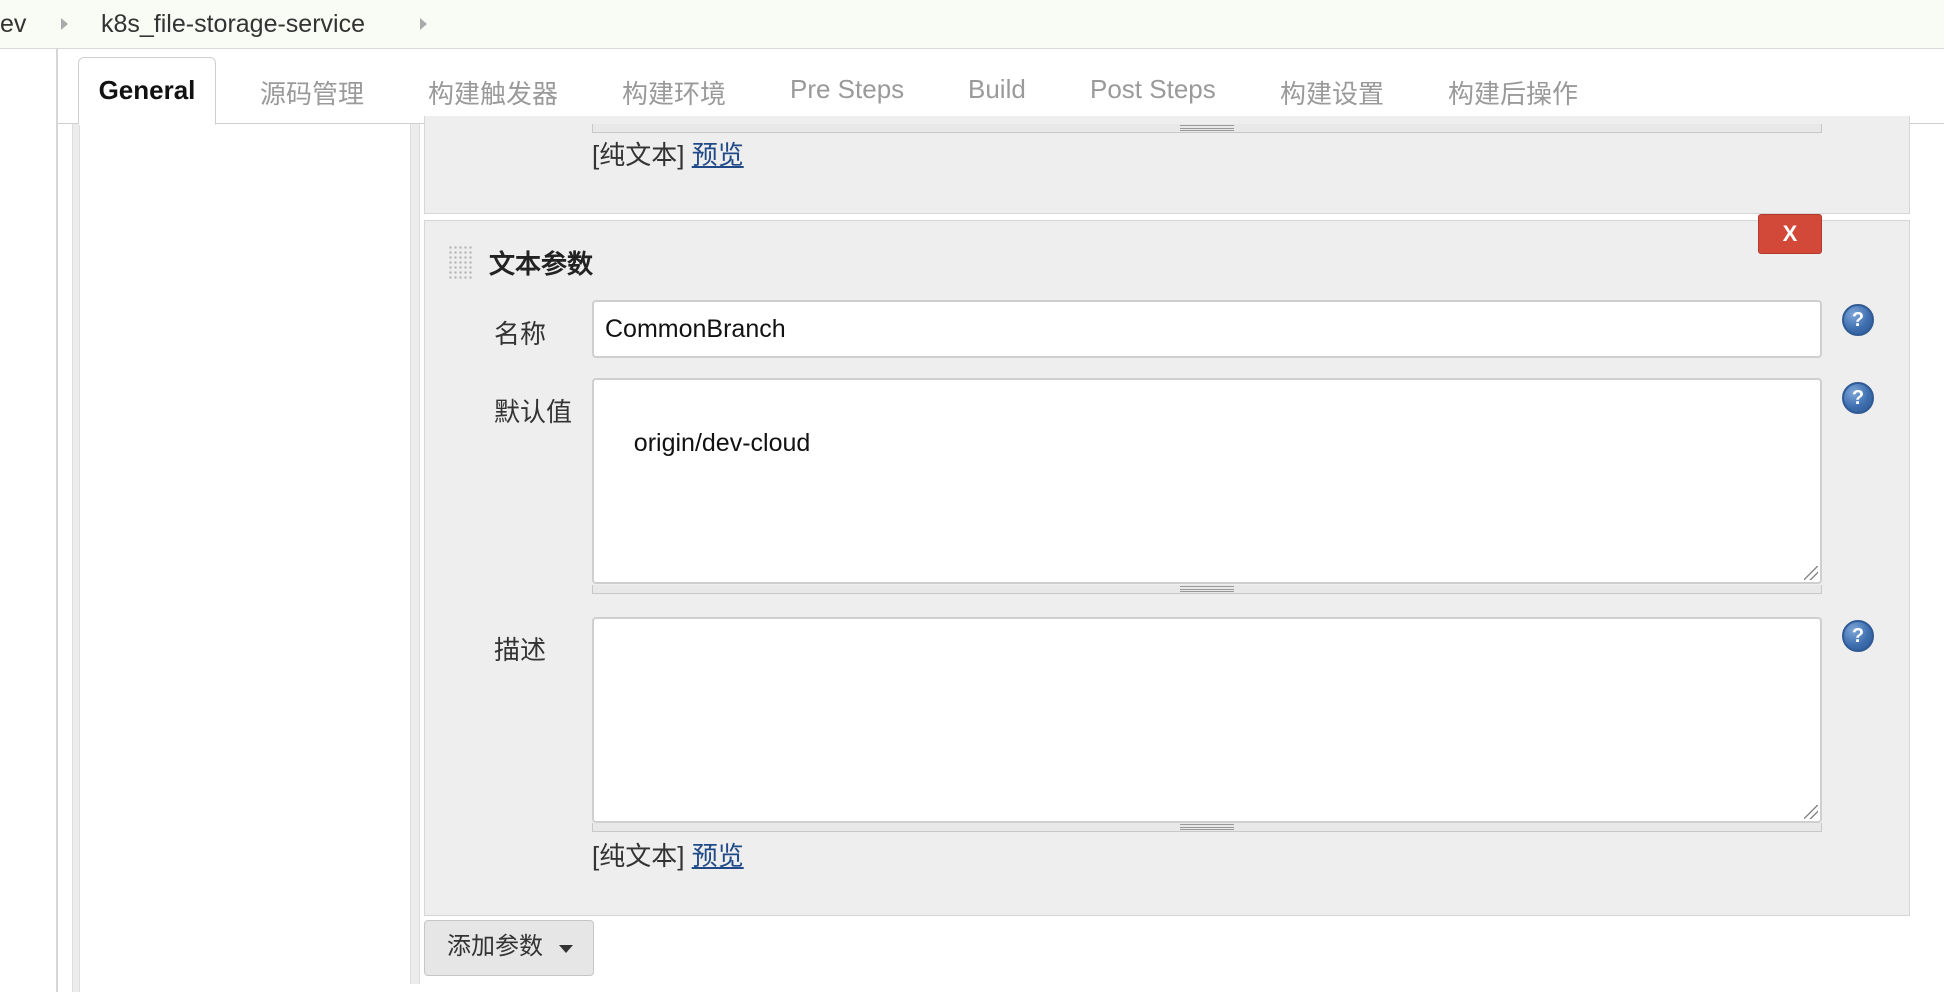  I want to click on breadcrumb: ev k8s_file-storage-service, so click(972, 24).